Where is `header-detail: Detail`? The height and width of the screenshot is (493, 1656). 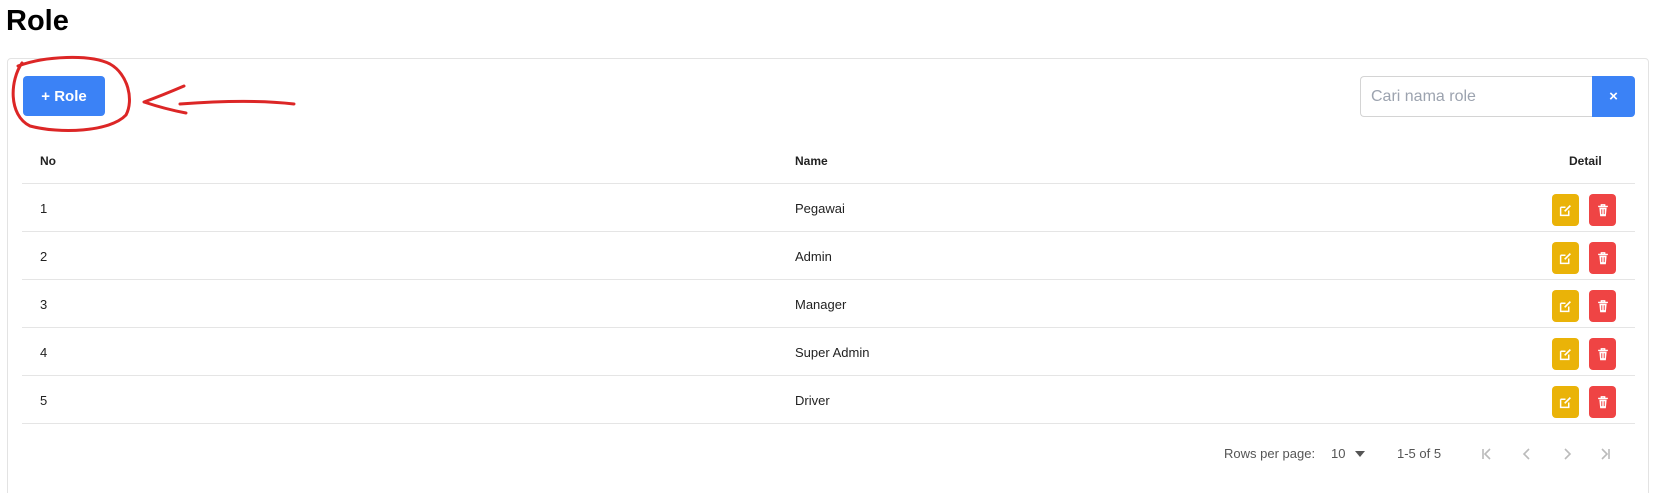 header-detail: Detail is located at coordinates (1585, 161).